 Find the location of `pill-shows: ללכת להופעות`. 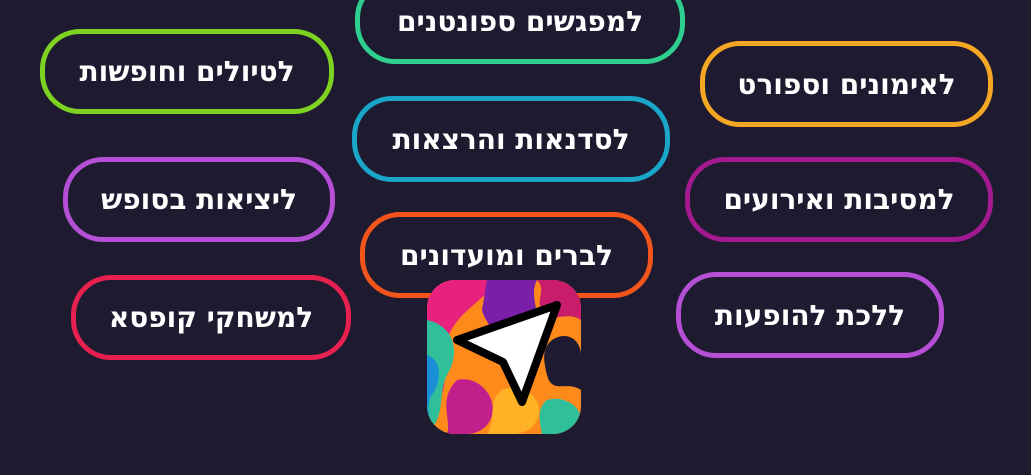

pill-shows: ללכת להופעות is located at coordinates (810, 315).